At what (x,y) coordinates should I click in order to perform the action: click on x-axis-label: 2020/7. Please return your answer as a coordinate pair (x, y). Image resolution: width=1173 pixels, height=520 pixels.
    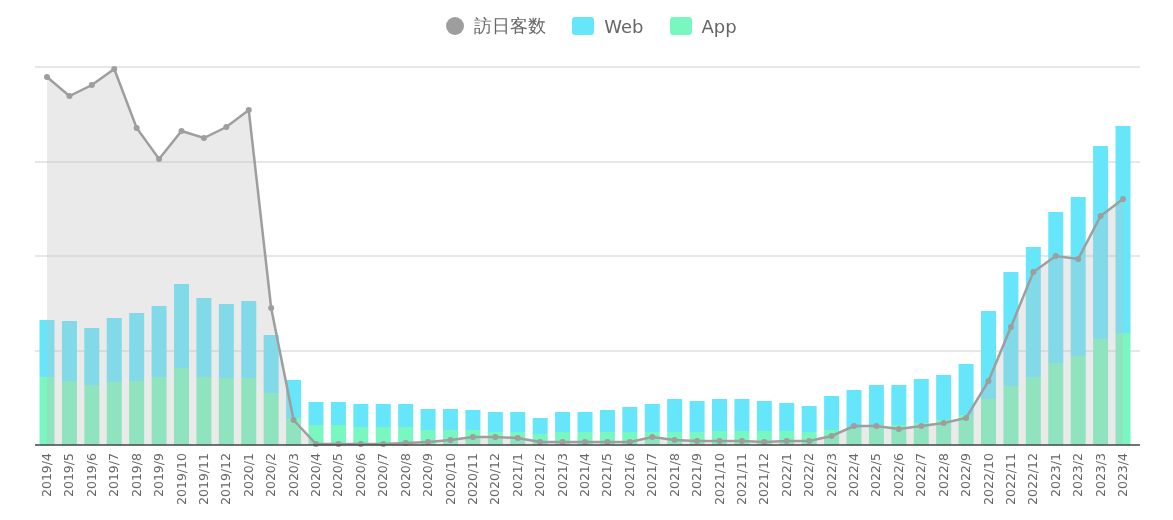
    Looking at the image, I should click on (383, 475).